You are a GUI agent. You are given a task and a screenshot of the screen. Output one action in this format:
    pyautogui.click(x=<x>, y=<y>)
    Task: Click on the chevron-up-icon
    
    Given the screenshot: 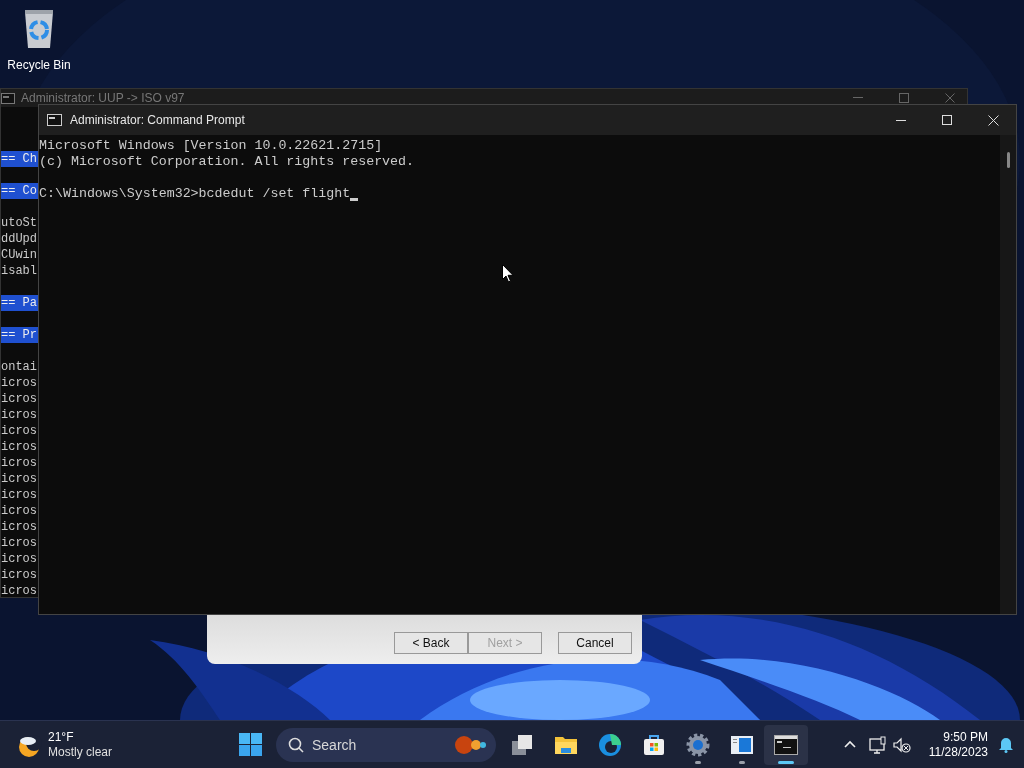 What is the action you would take?
    pyautogui.click(x=849, y=744)
    